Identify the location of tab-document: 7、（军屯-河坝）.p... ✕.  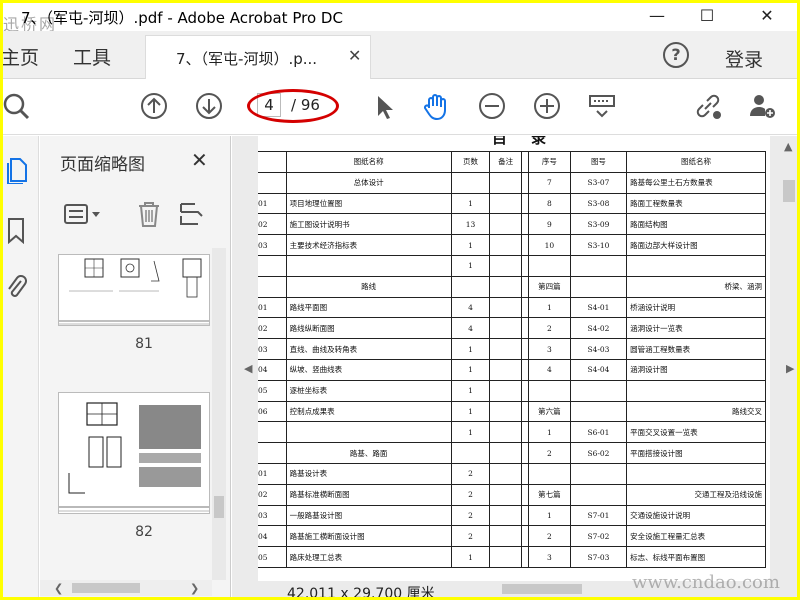
(258, 57).